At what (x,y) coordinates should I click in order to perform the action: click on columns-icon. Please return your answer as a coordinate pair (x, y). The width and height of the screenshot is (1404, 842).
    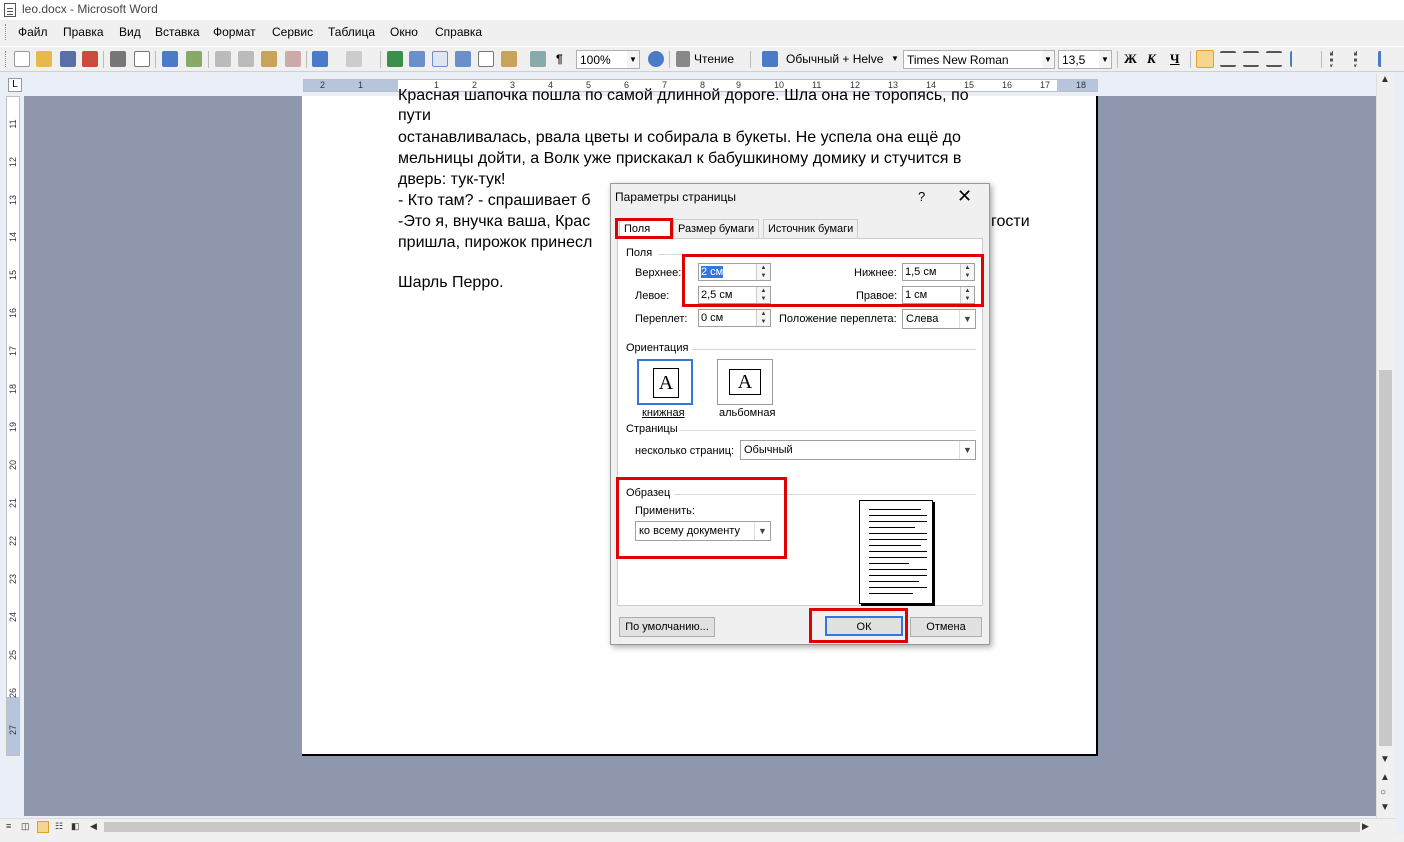
    Looking at the image, I should click on (486, 59).